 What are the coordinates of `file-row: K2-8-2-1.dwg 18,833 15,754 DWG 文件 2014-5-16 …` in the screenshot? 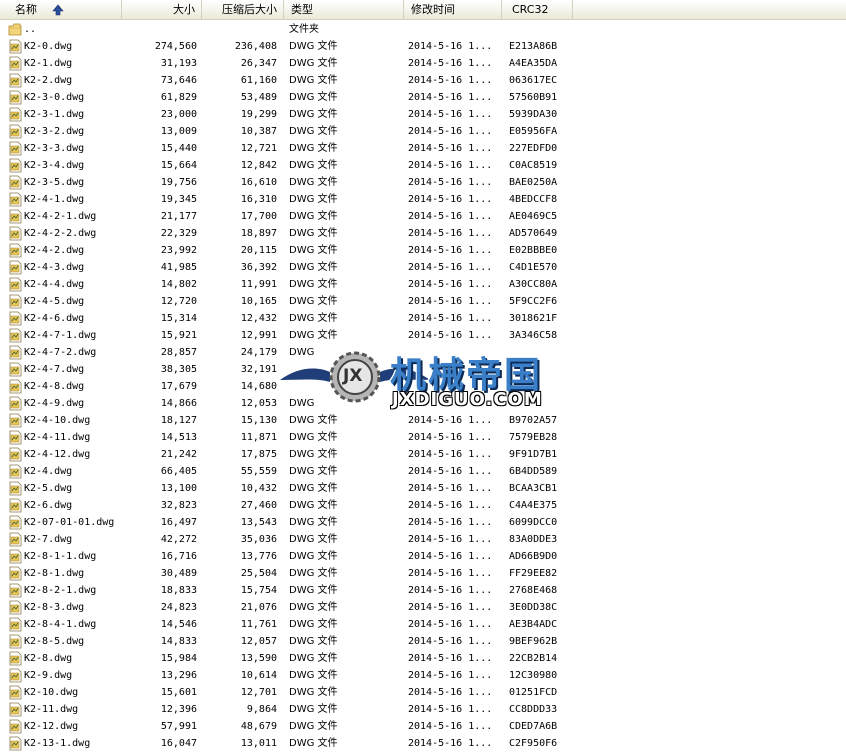 It's located at (286, 590).